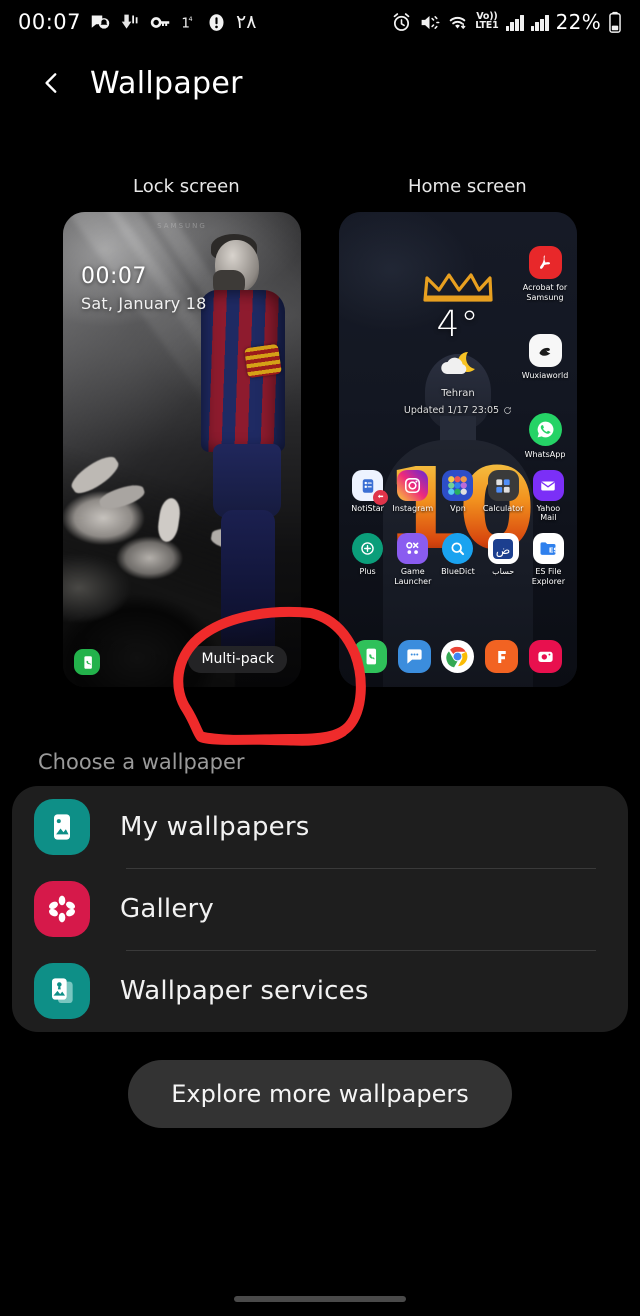 This screenshot has width=640, height=1316. What do you see at coordinates (545, 376) in the screenshot?
I see `home-app-label: Wuxiaworld` at bounding box center [545, 376].